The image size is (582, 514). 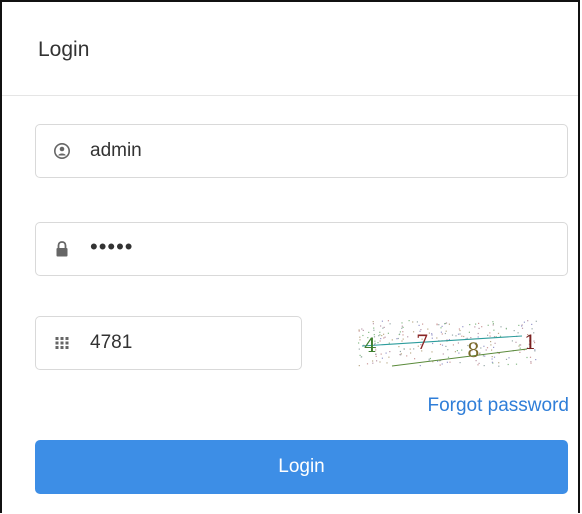 What do you see at coordinates (168, 343) in the screenshot?
I see `captcha-input: 4781` at bounding box center [168, 343].